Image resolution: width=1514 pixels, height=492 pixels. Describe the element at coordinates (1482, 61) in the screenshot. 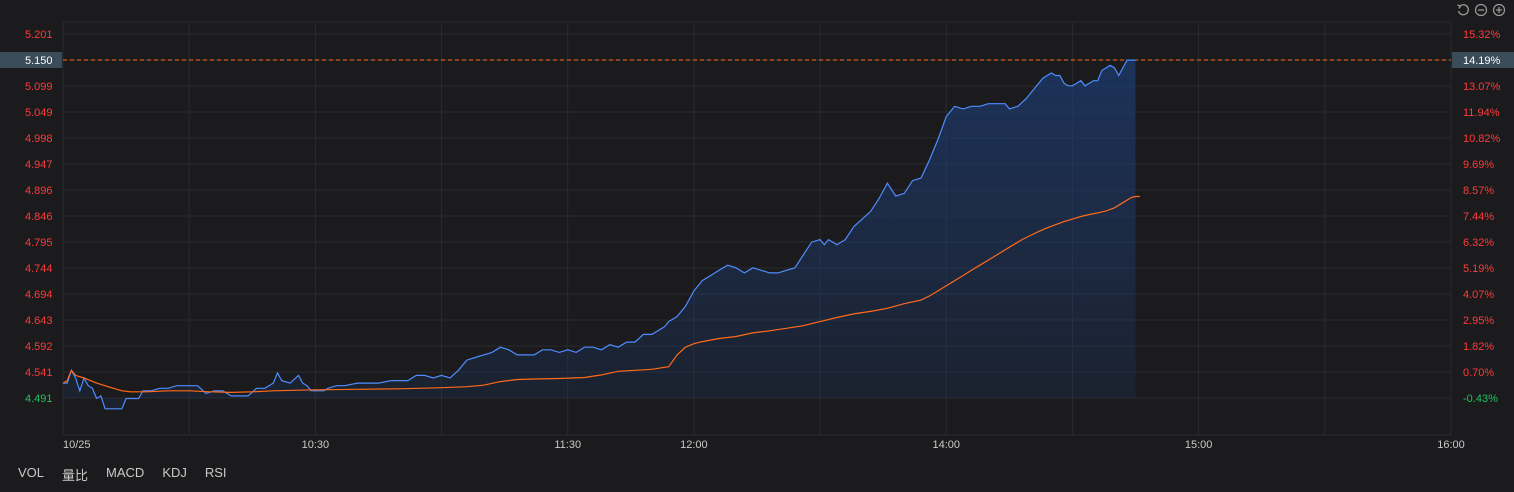

I see `y-right-tick-label: 14.19%` at that location.